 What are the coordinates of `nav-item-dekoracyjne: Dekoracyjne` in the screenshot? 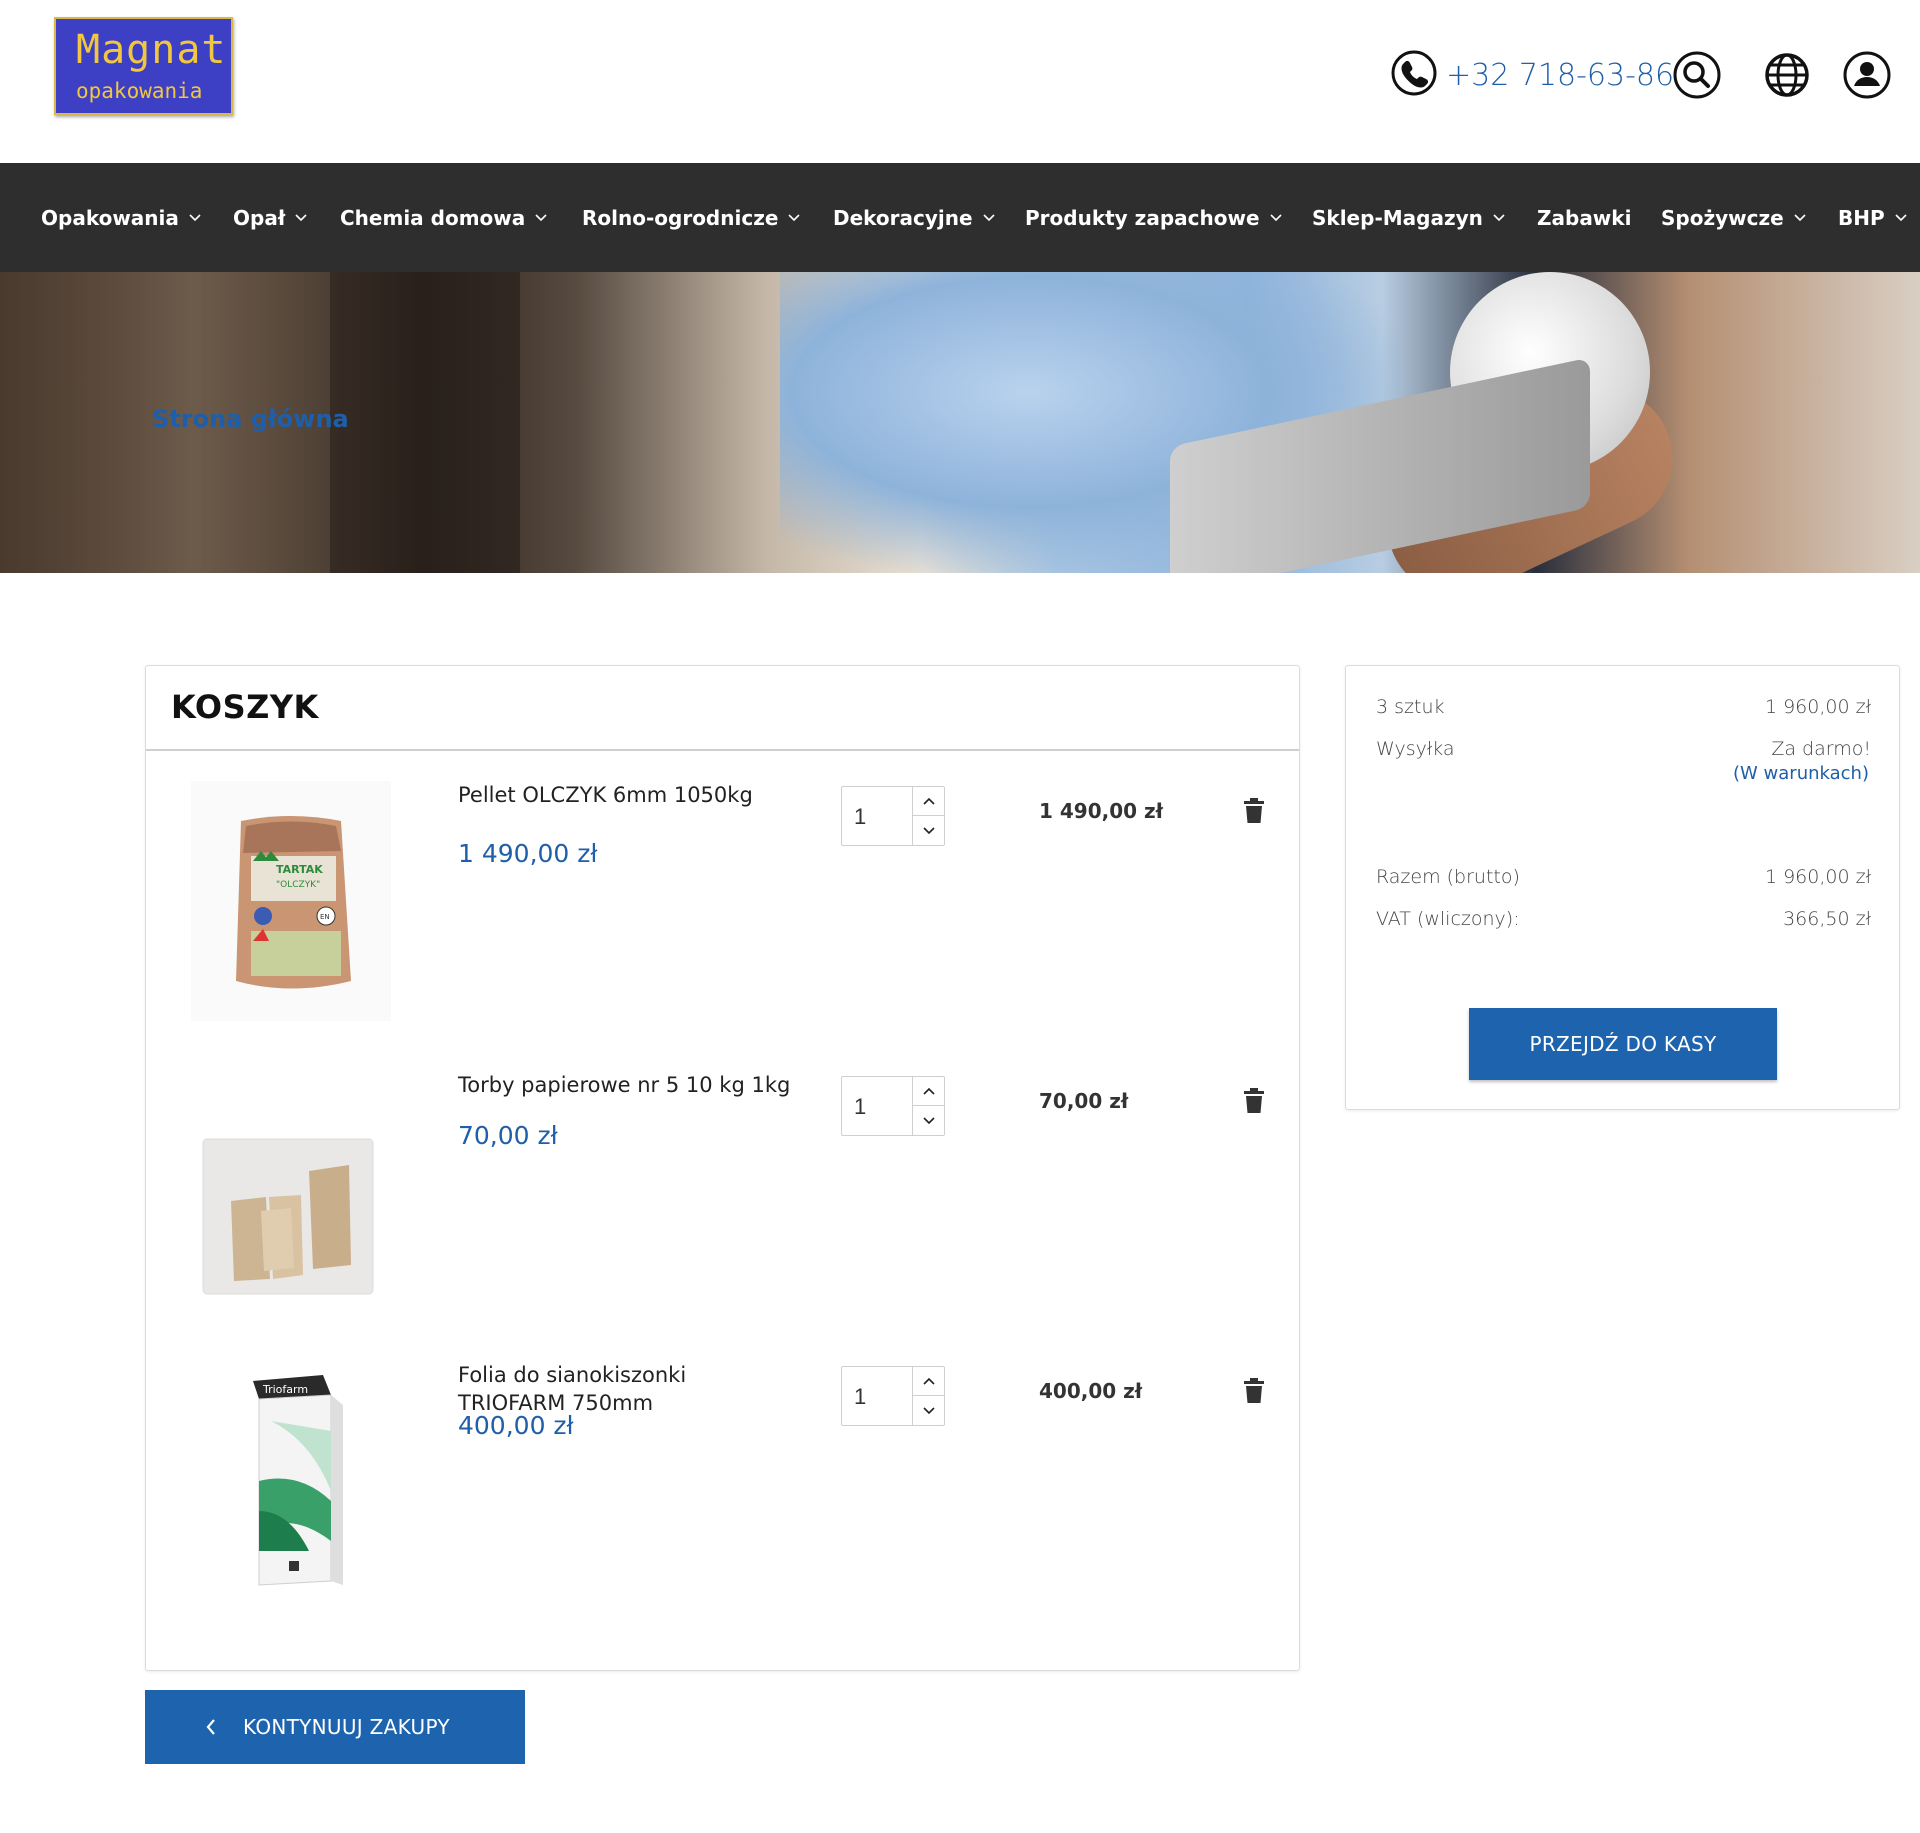 It's located at (914, 217).